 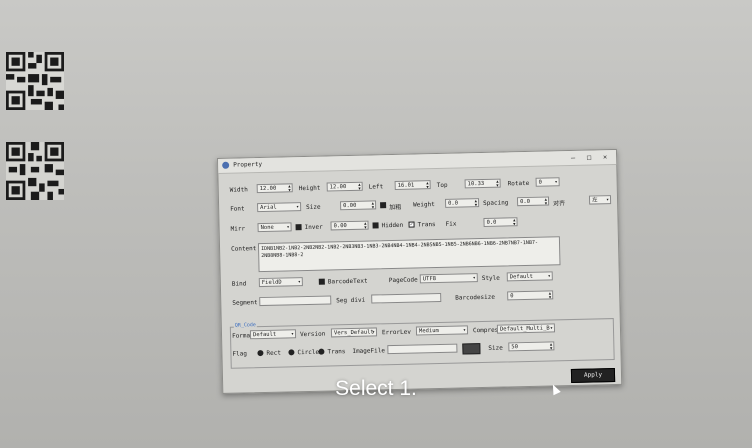 I want to click on qr-size-input: 50 ▲ ▼, so click(x=531, y=346).